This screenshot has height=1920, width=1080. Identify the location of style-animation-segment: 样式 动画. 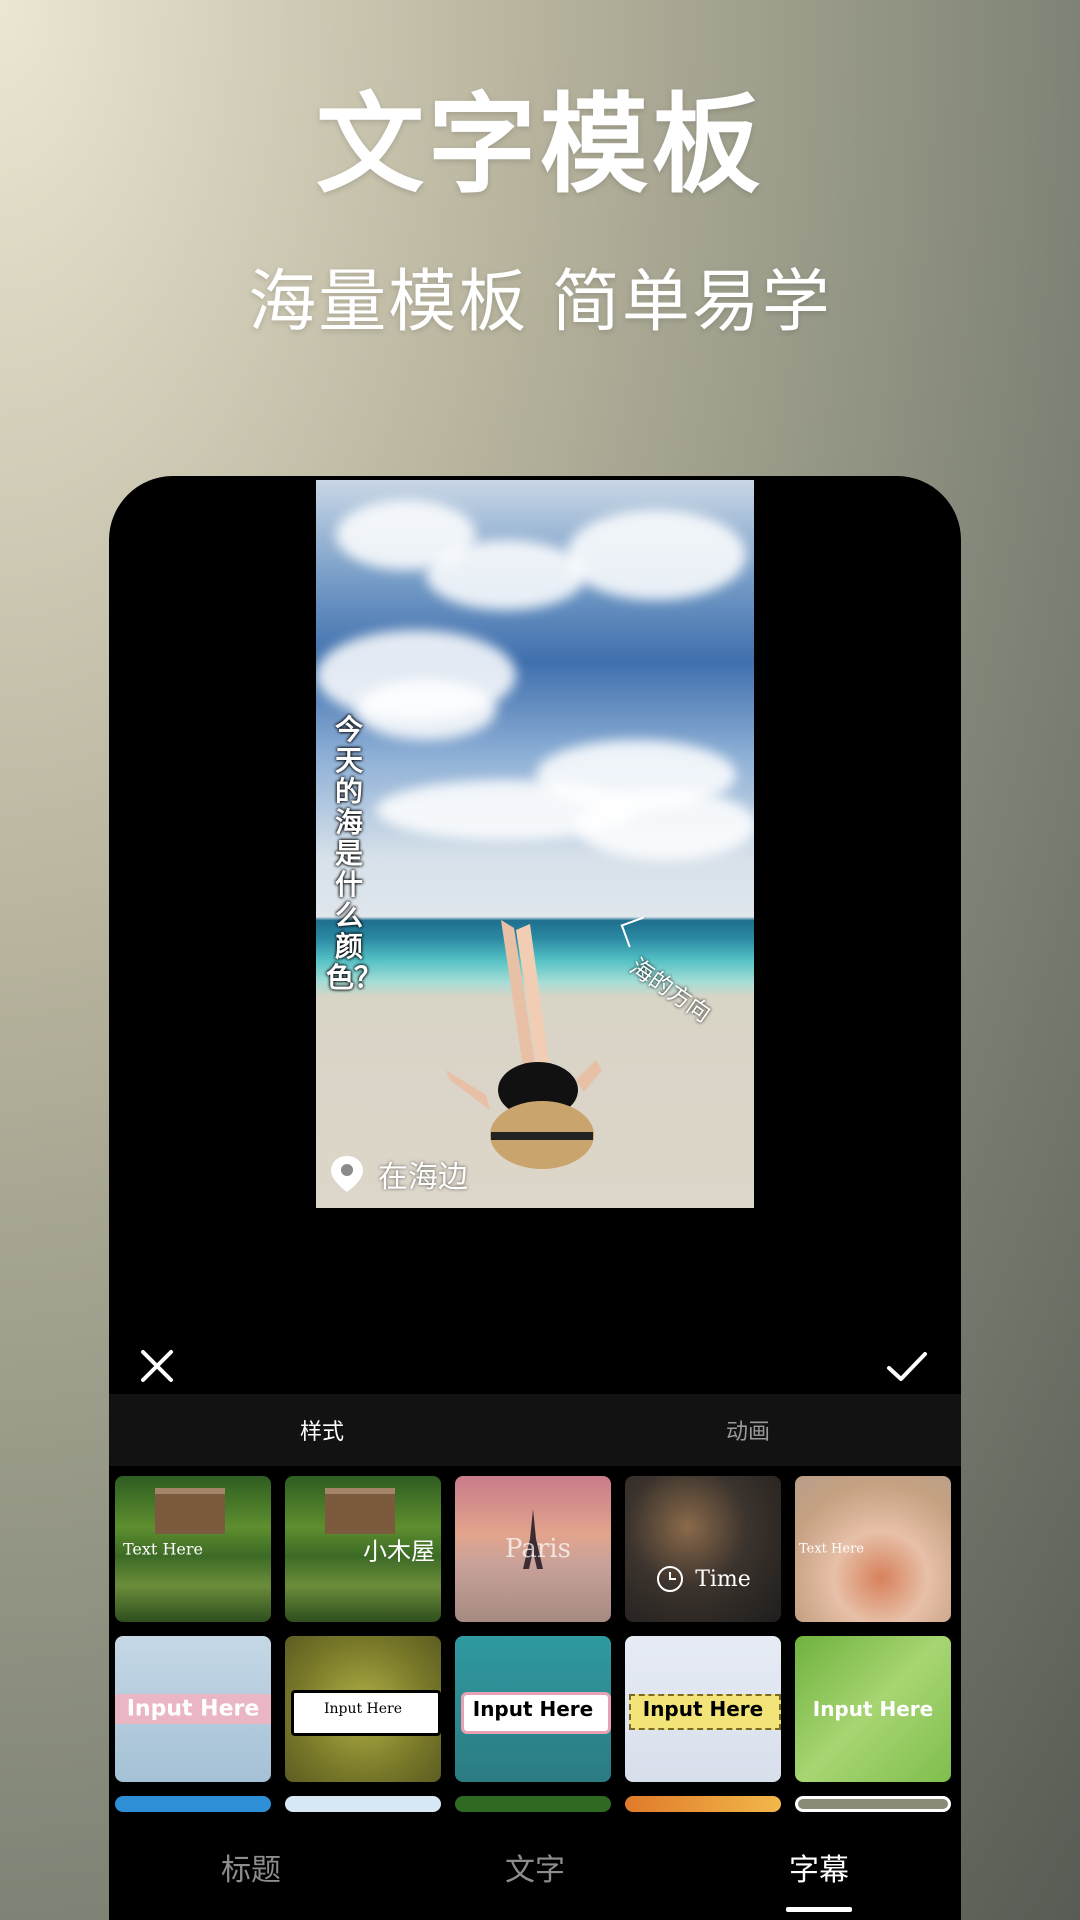
(535, 1430).